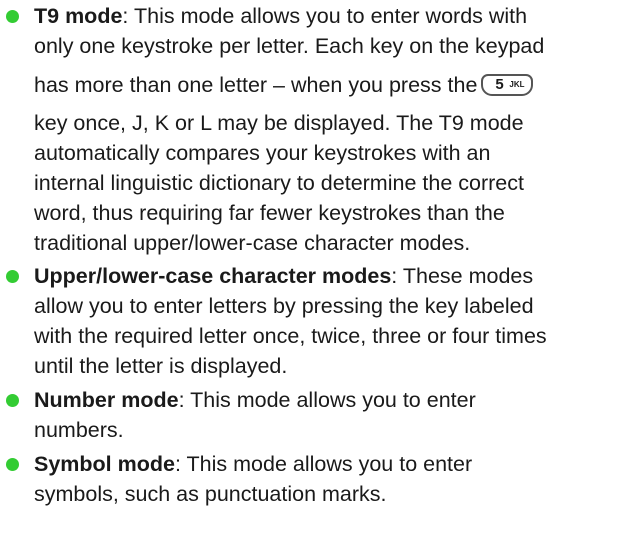 This screenshot has width=635, height=558. Describe the element at coordinates (210, 494) in the screenshot. I see `symbol-line-2: symbols, such as punctuation marks.` at that location.